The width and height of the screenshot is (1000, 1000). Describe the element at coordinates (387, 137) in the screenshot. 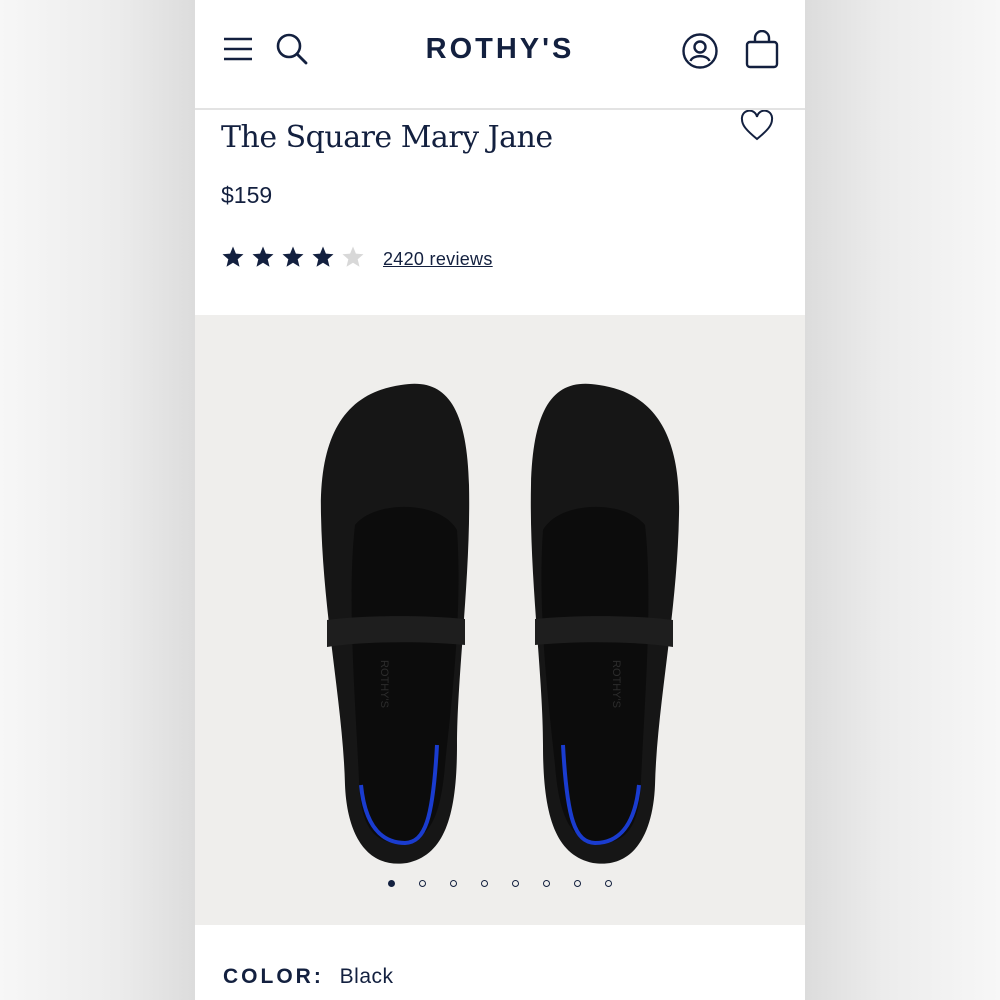

I see `product-title: The Square Mary Jane` at that location.